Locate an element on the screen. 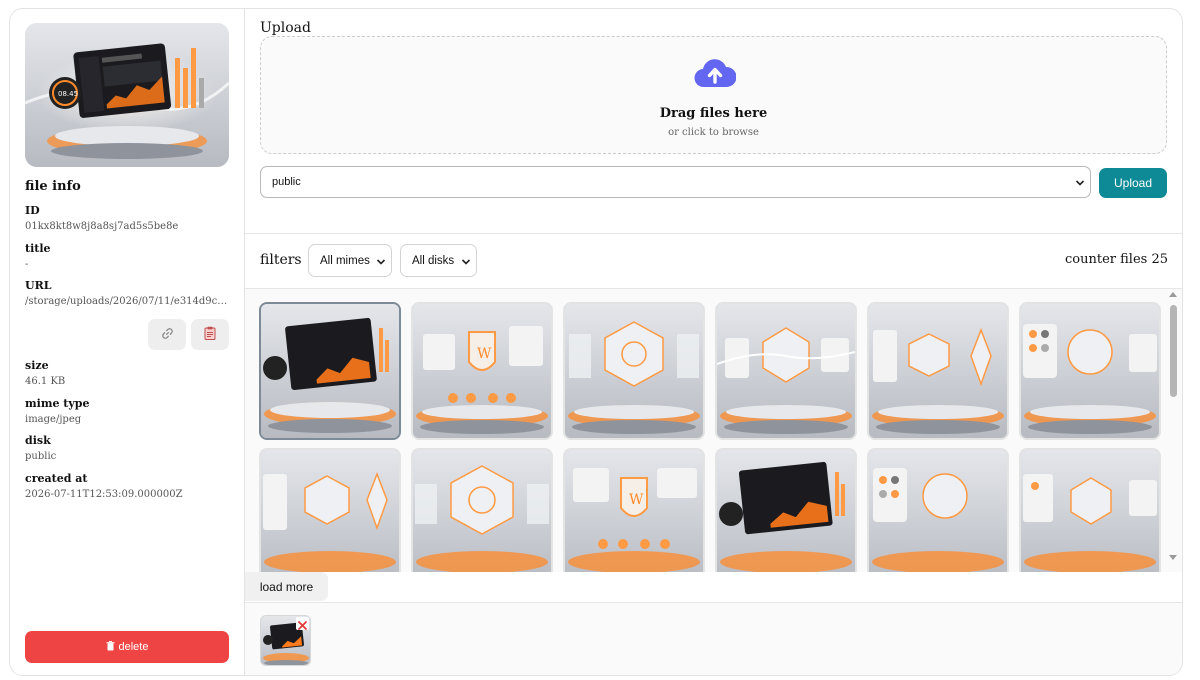 This screenshot has width=1200, height=680. selected-files-tray is located at coordinates (713, 639).